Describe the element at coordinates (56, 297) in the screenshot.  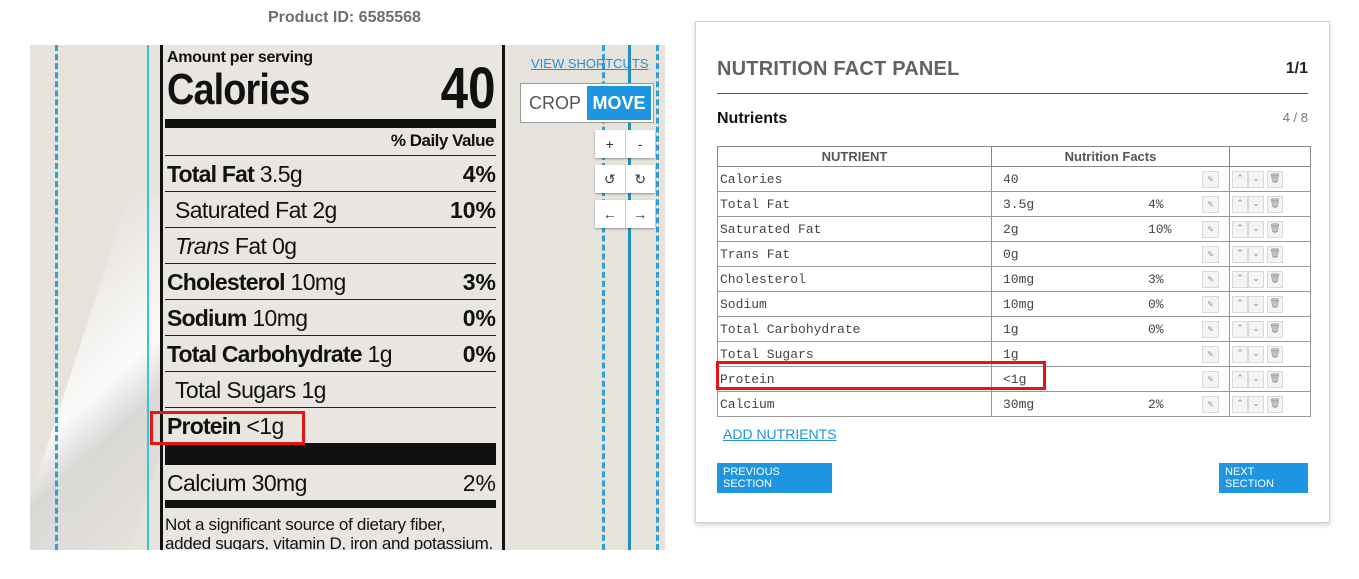
I see `guide-dashed-left` at that location.